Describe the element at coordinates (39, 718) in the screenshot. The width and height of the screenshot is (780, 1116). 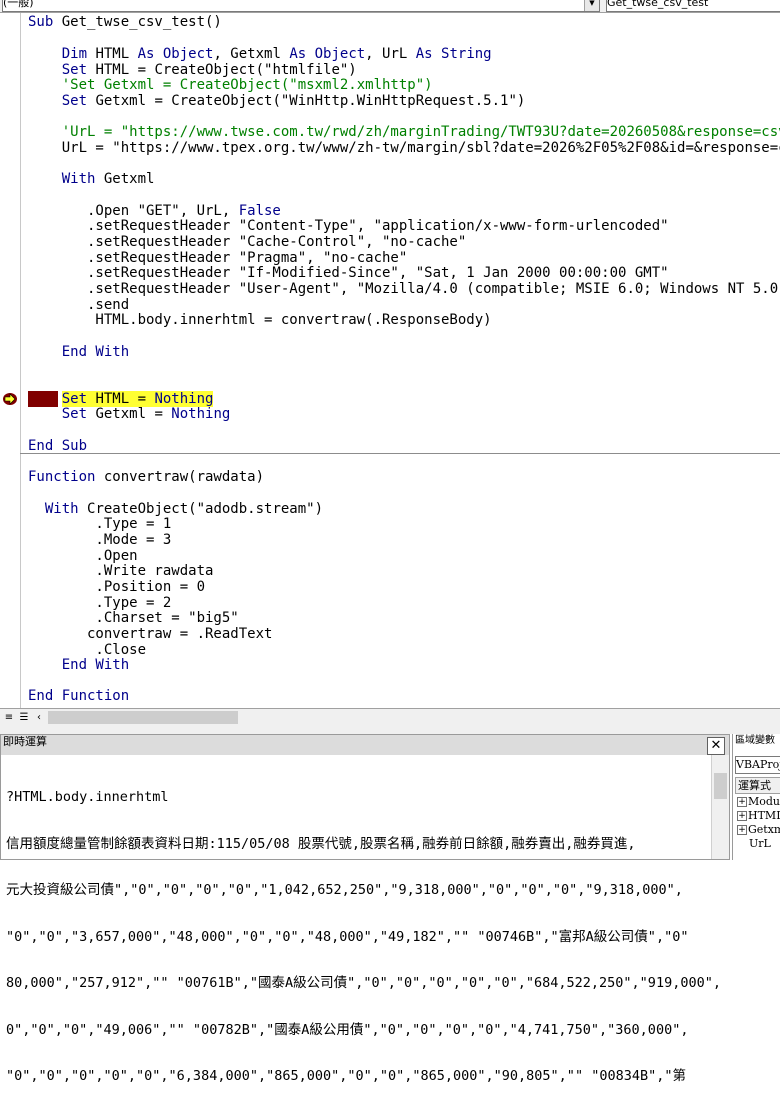
I see `scroll-left-icon: ‹` at that location.